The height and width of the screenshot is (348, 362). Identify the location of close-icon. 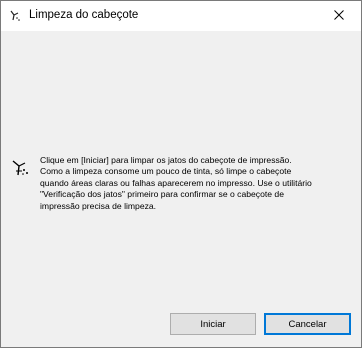
(339, 16).